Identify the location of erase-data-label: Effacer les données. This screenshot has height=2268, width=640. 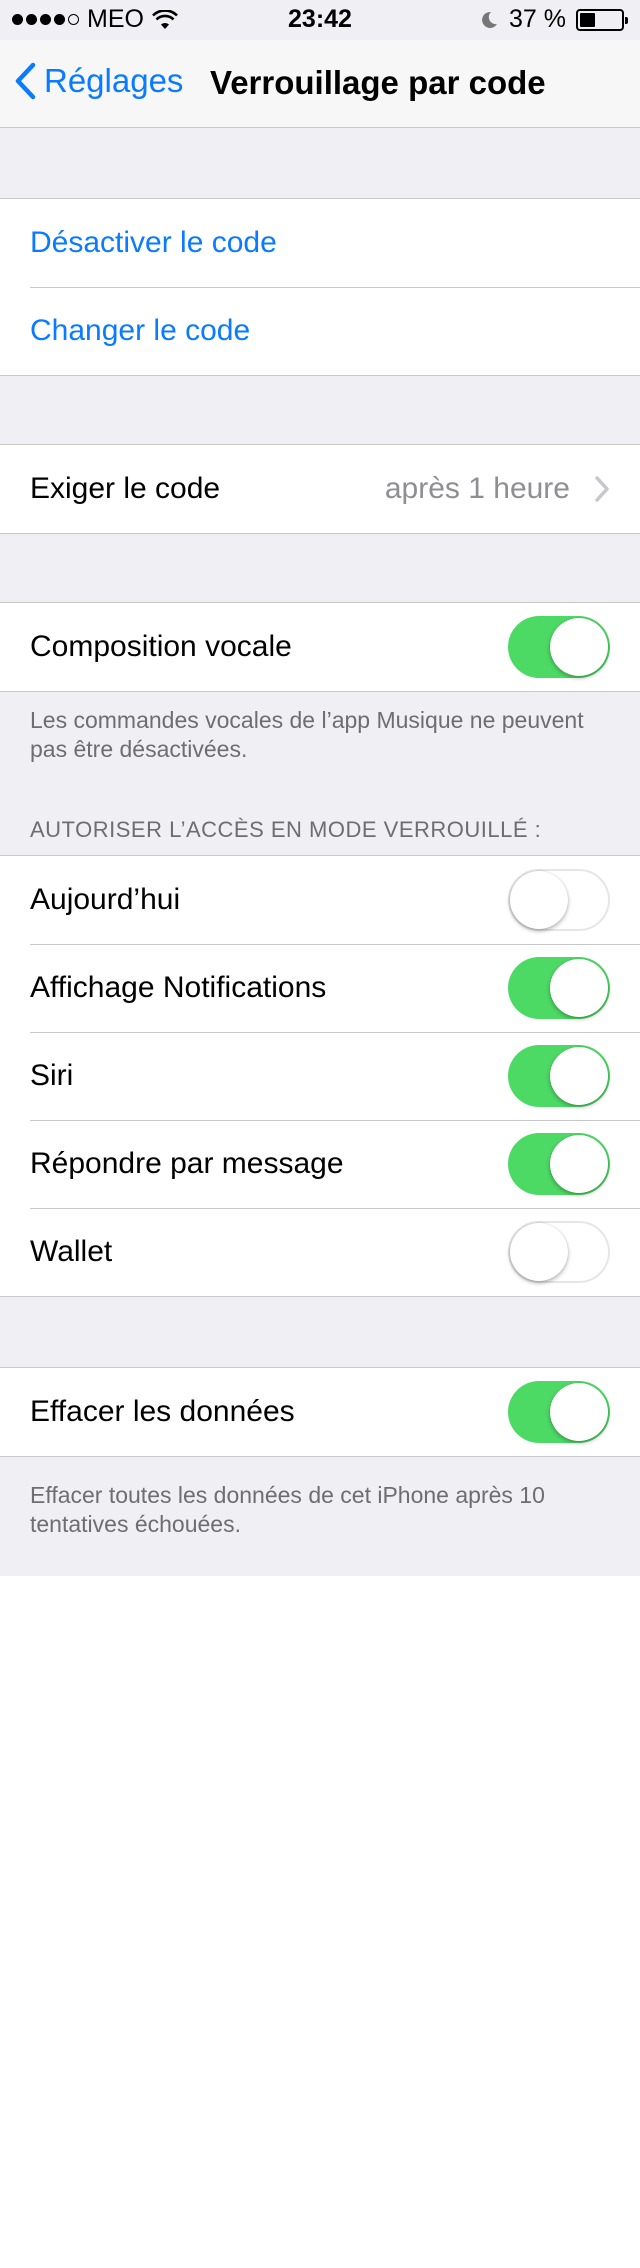
(162, 1411).